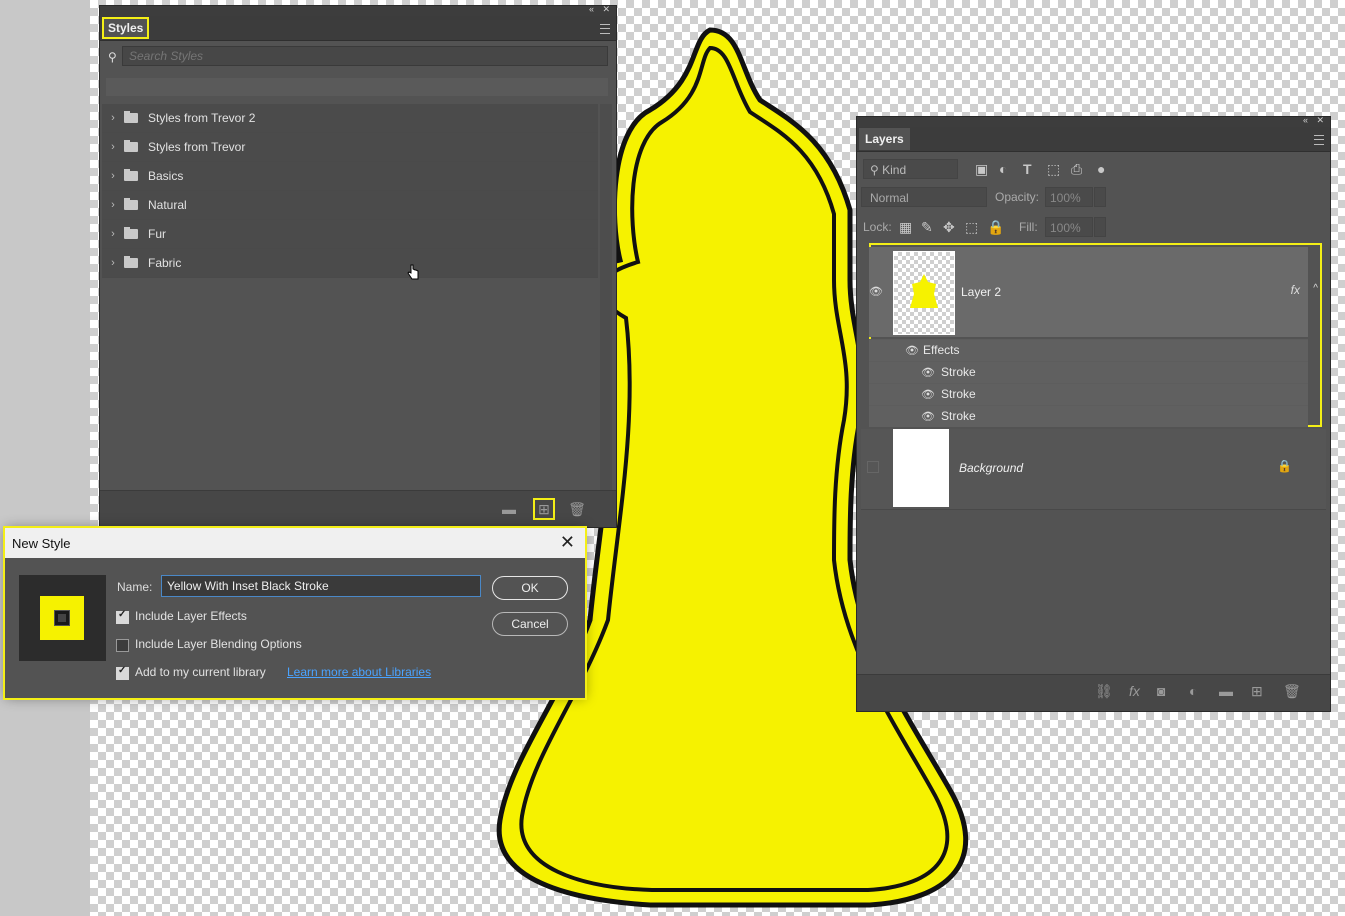 This screenshot has height=916, width=1345. What do you see at coordinates (1101, 169) in the screenshot?
I see `filter-toggle-icon: ●` at bounding box center [1101, 169].